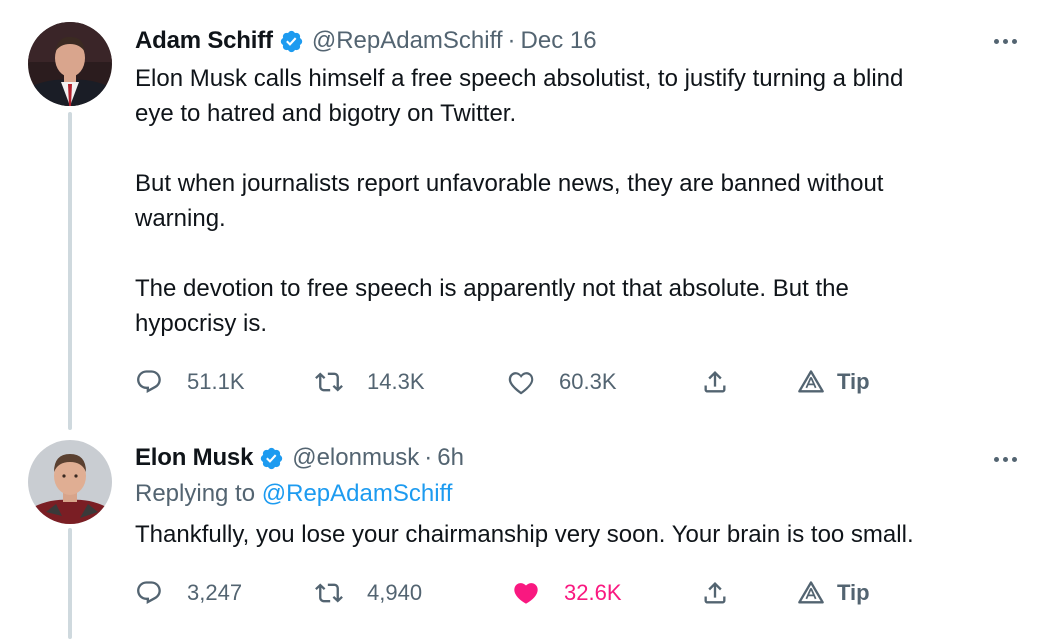 The image size is (1050, 639). What do you see at coordinates (326, 113) in the screenshot?
I see `tweet-text-line: eye to hatred and bigotry on Twitter.` at bounding box center [326, 113].